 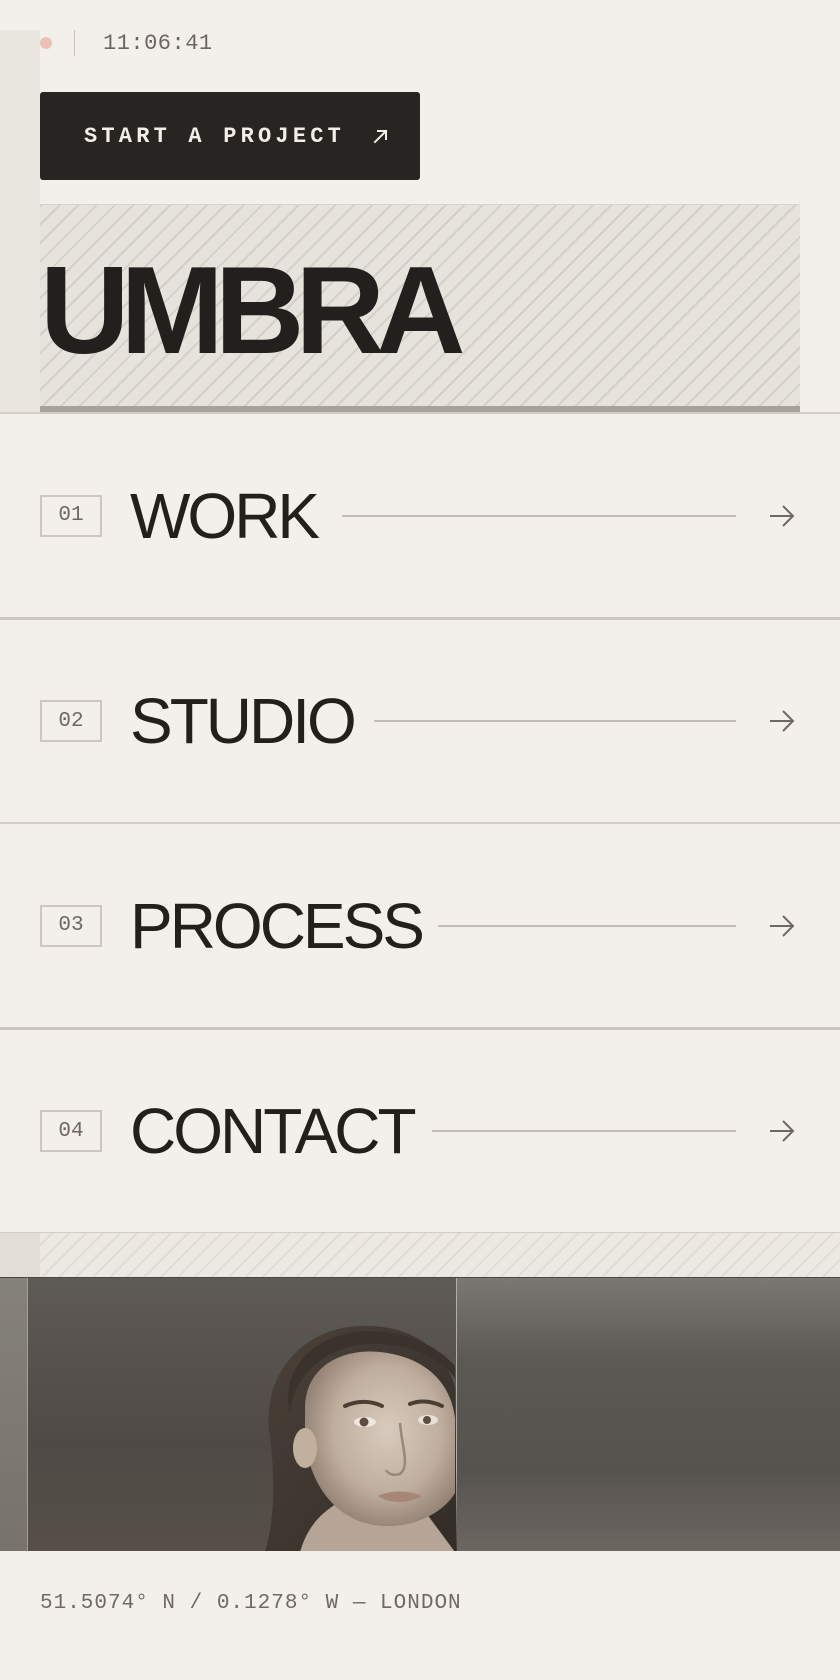 I want to click on image-panel-right, so click(x=648, y=1414).